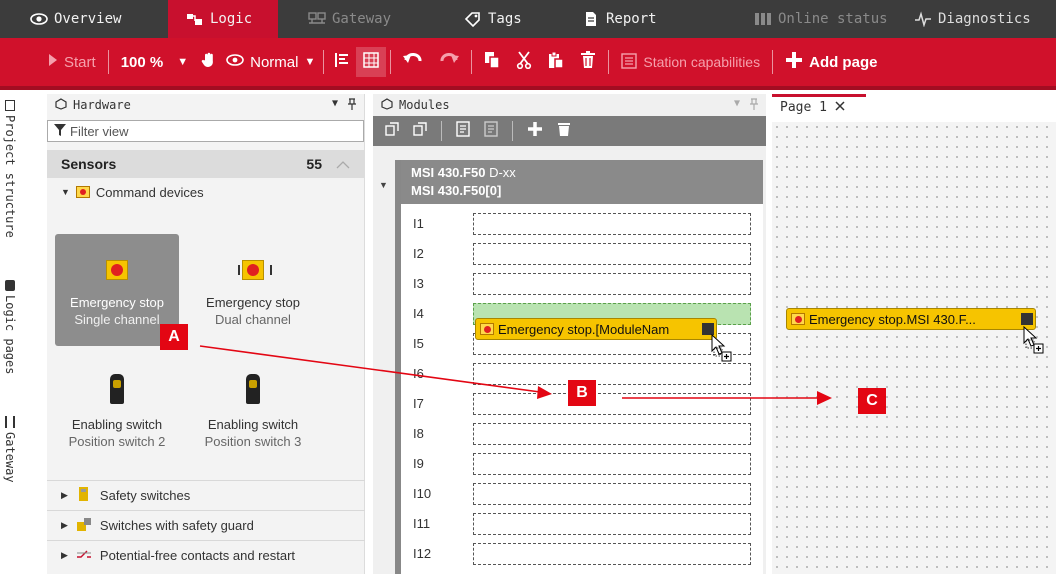 The height and width of the screenshot is (574, 1056). I want to click on category-label: Command devices, so click(149, 192).